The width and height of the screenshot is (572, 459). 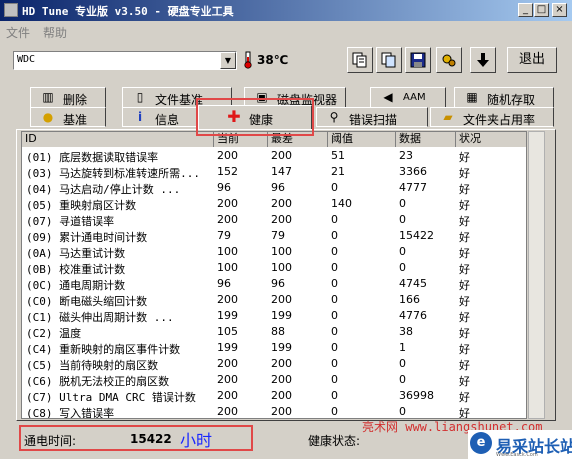 I want to click on table-row: (0B) 校准重试计数 100 100 0 0 好, so click(x=274, y=268).